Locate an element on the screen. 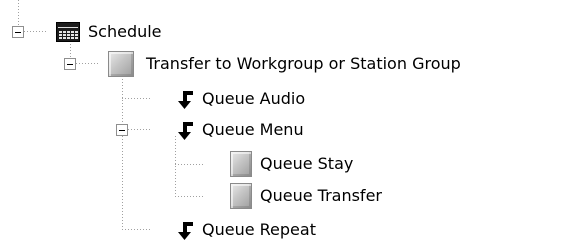 This screenshot has height=244, width=566. tree-node-queue-stay: Queue Stay is located at coordinates (292, 164).